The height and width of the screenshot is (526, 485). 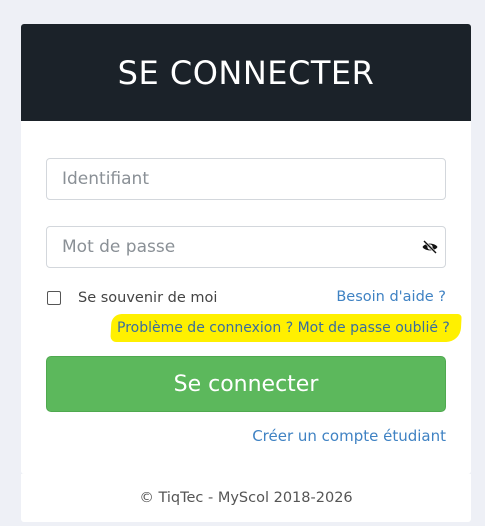 What do you see at coordinates (246, 384) in the screenshot?
I see `login-button: Se connecter` at bounding box center [246, 384].